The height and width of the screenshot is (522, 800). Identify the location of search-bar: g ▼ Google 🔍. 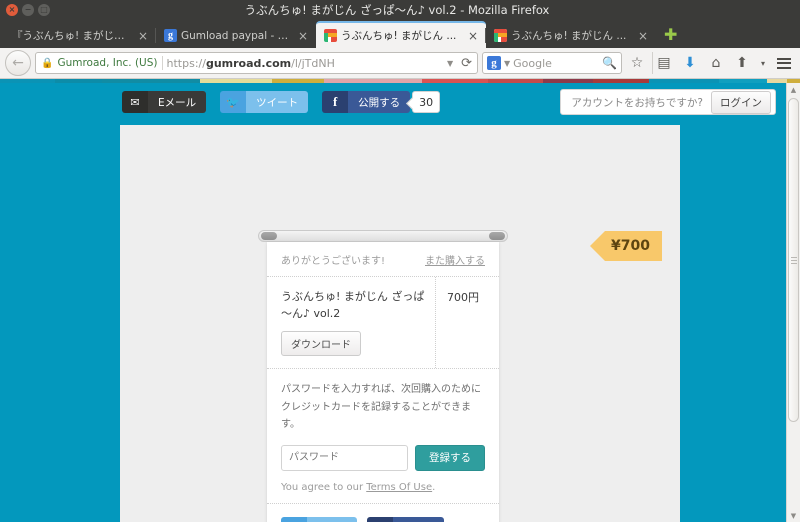
(552, 63).